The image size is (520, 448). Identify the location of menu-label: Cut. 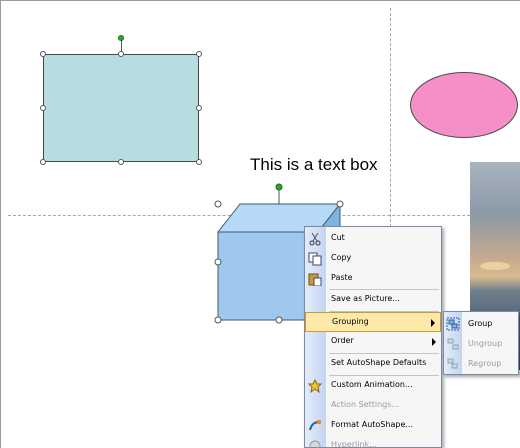
(338, 237).